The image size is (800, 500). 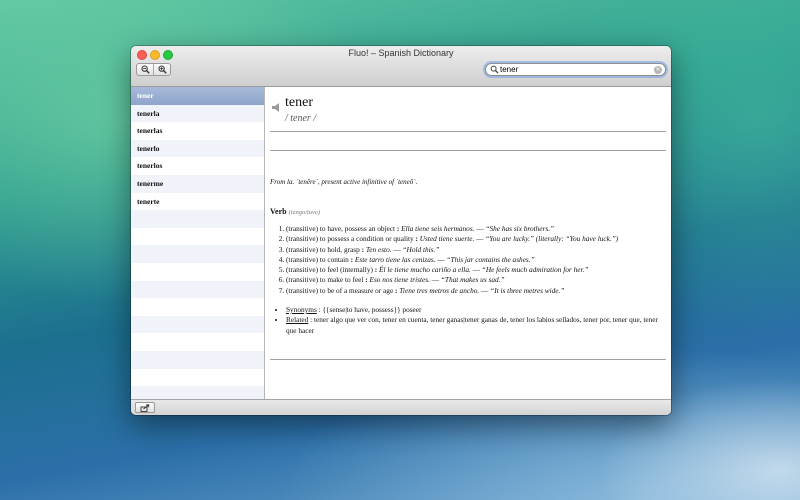 What do you see at coordinates (197, 96) in the screenshot?
I see `word-list-item: tener` at bounding box center [197, 96].